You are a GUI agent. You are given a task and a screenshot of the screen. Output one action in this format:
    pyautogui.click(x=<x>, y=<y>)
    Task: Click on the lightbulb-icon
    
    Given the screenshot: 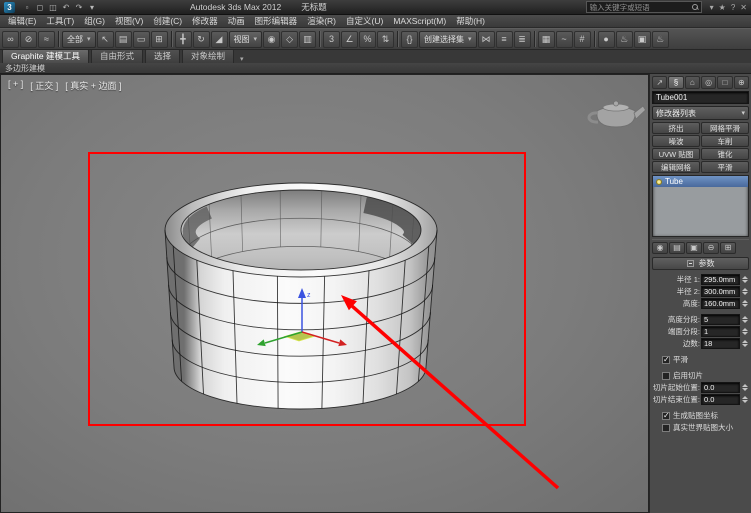 What is the action you would take?
    pyautogui.click(x=659, y=181)
    